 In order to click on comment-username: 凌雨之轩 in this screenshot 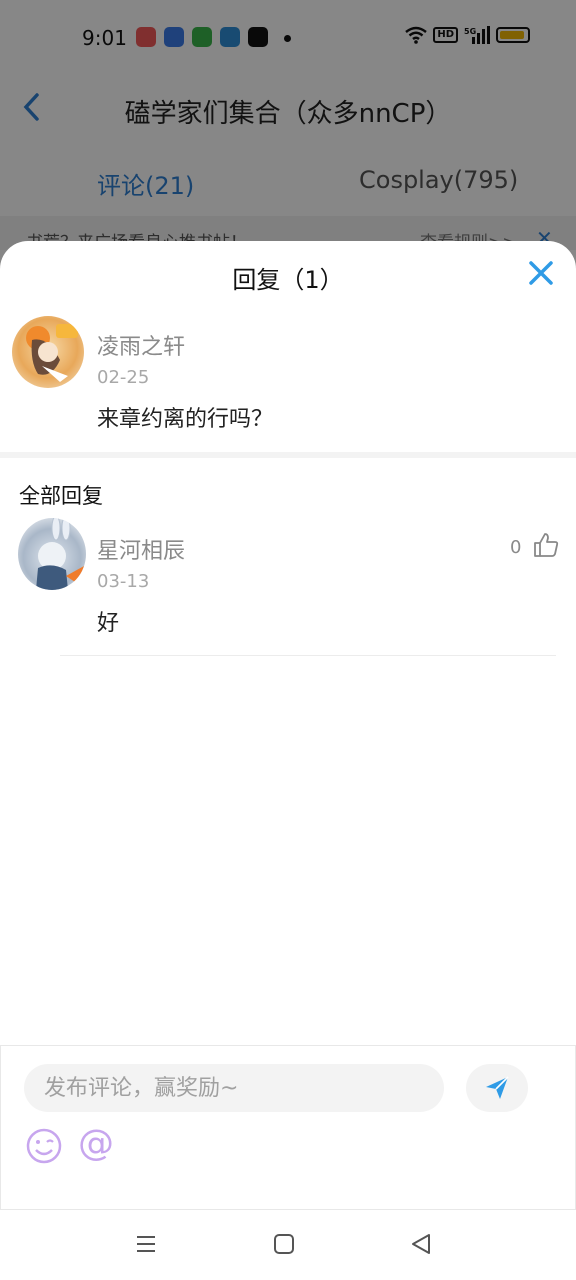, I will do `click(141, 345)`.